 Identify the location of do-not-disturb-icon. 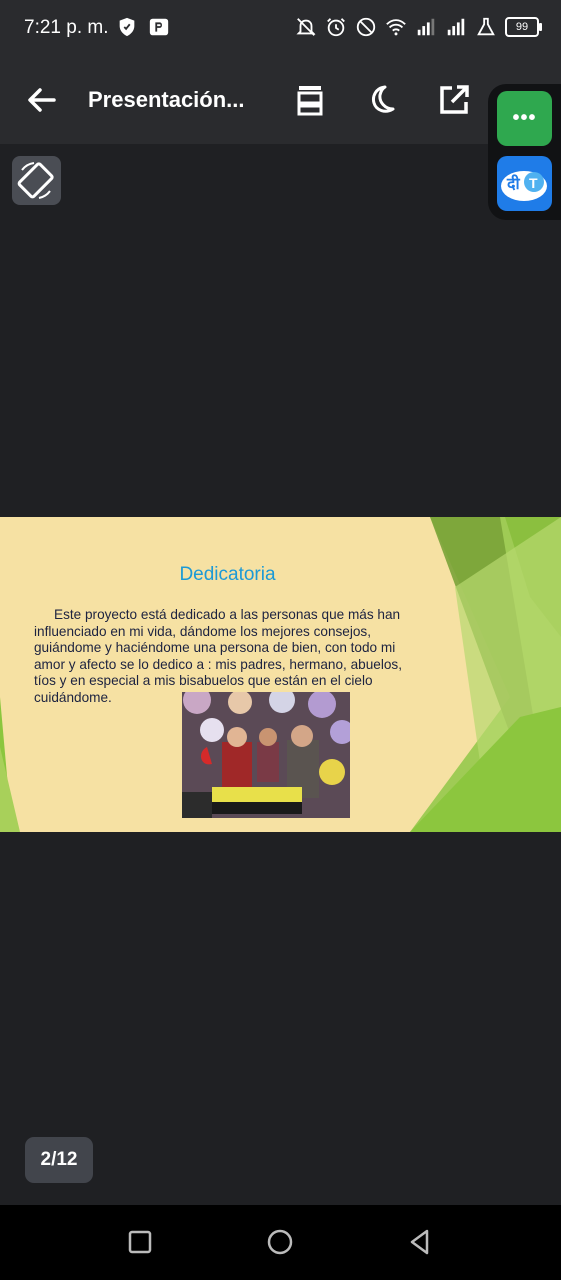
(366, 27).